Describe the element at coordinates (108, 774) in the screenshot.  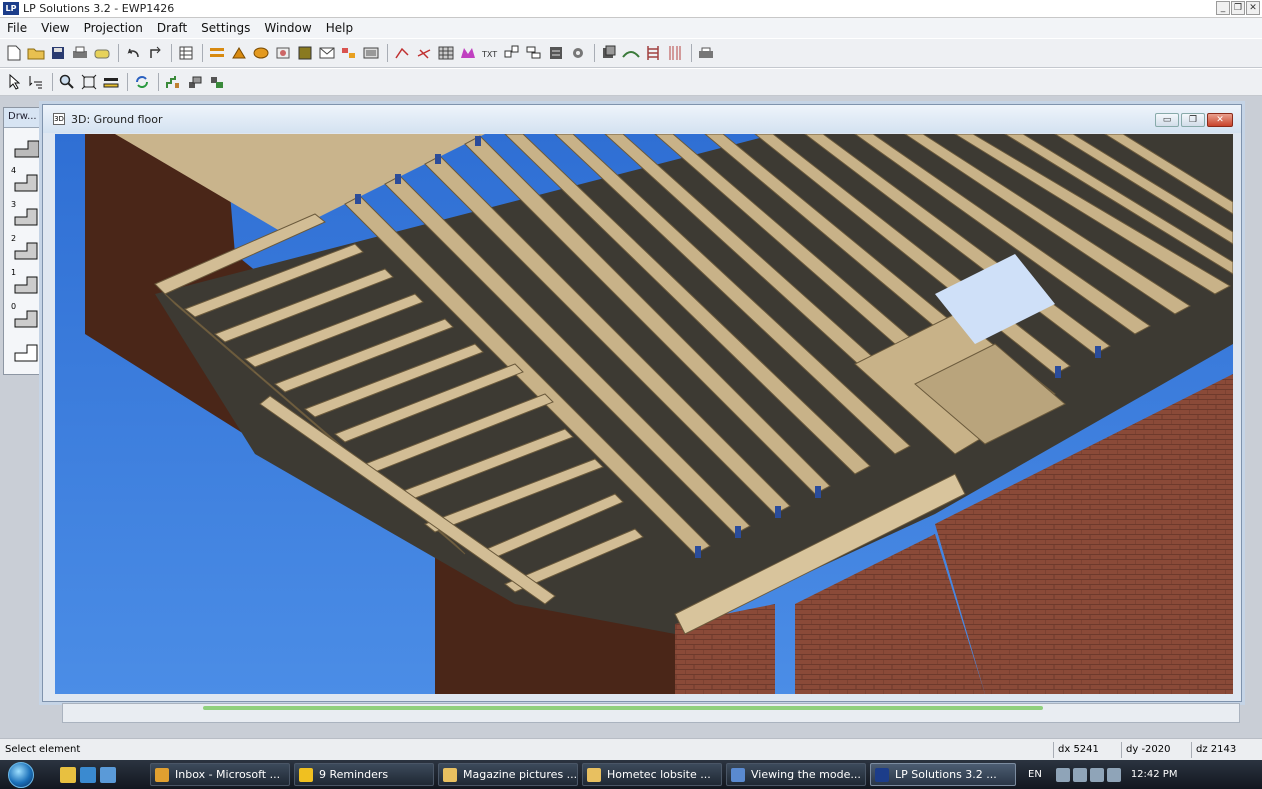
I see `explorer-icon` at that location.